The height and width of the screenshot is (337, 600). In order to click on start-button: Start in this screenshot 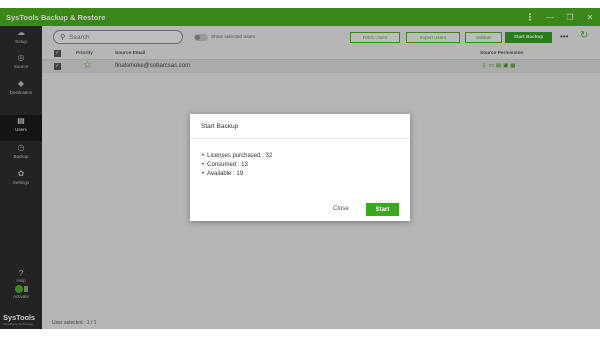, I will do `click(382, 209)`.